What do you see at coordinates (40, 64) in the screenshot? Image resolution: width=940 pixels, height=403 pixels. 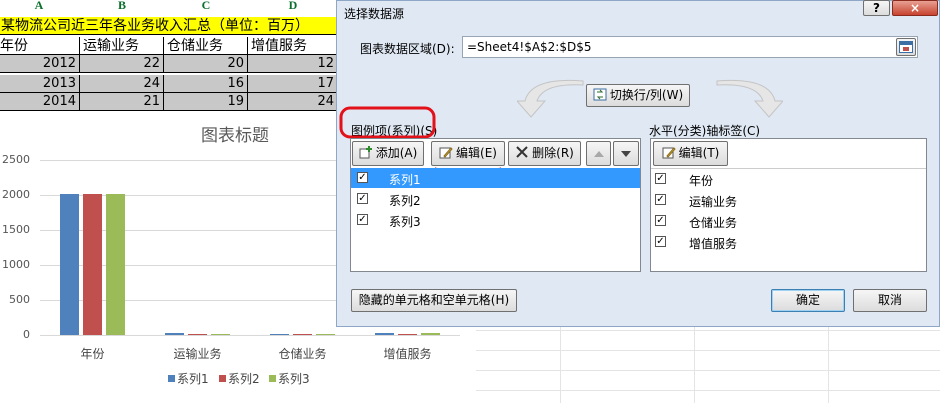 I see `data-cell: 2012` at bounding box center [40, 64].